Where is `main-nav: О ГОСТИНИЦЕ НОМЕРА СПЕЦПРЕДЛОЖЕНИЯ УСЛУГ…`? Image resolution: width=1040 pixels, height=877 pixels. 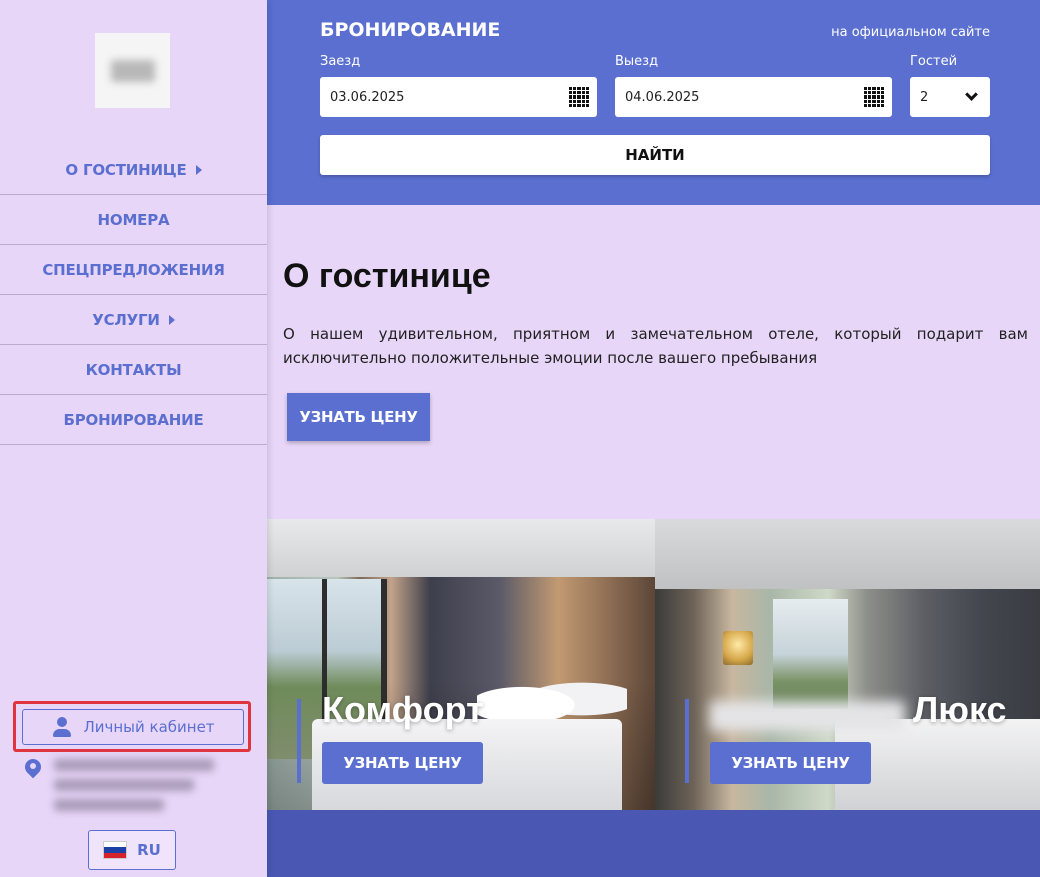 main-nav: О ГОСТИНИЦЕ НОМЕРА СПЕЦПРЕДЛОЖЕНИЯ УСЛУГ… is located at coordinates (133, 295).